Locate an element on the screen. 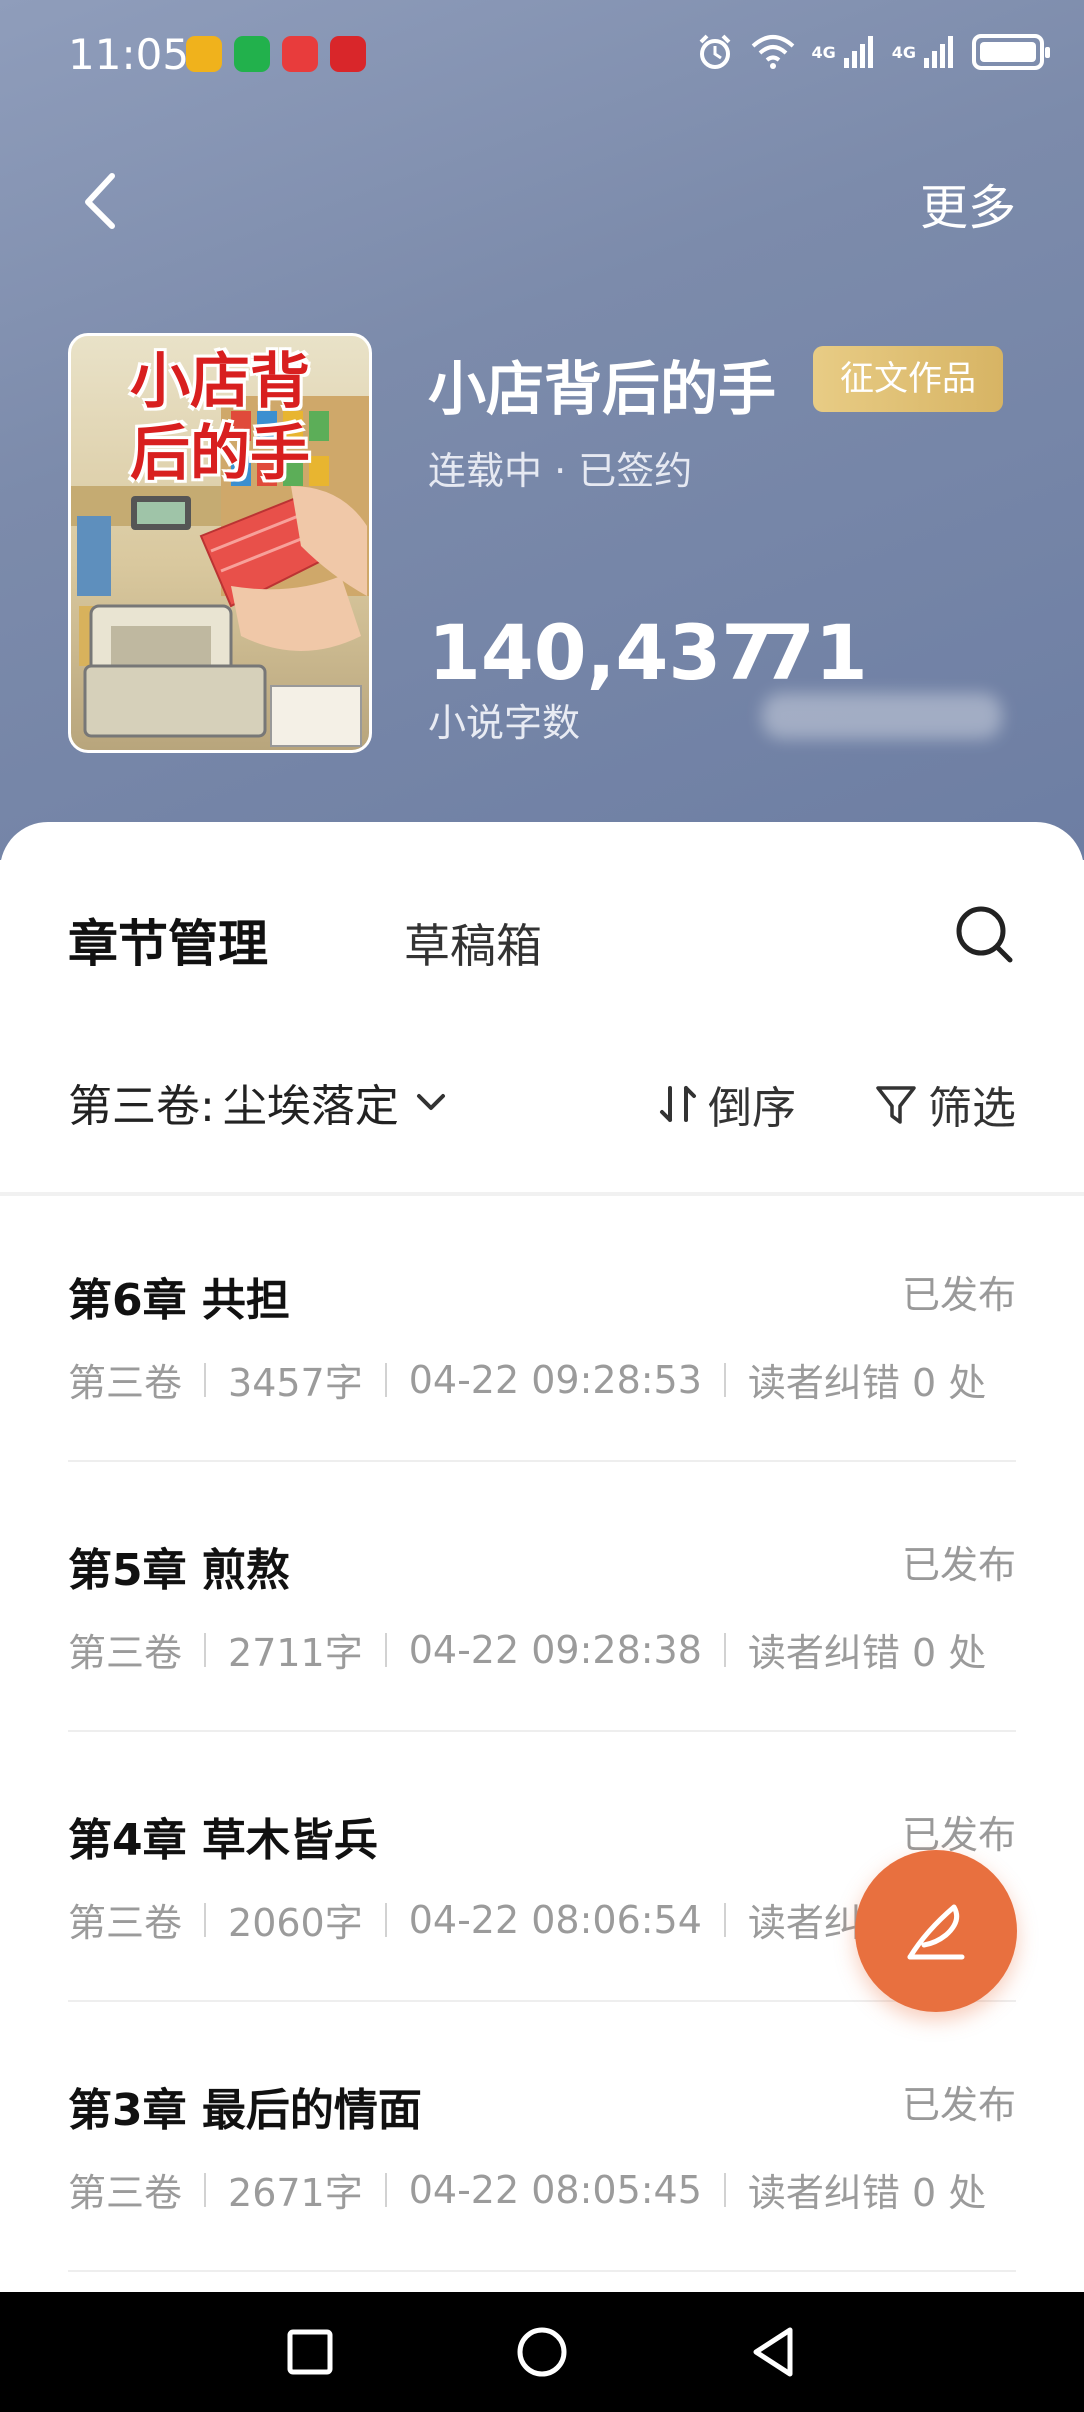  nav-home-icon is located at coordinates (542, 2352).